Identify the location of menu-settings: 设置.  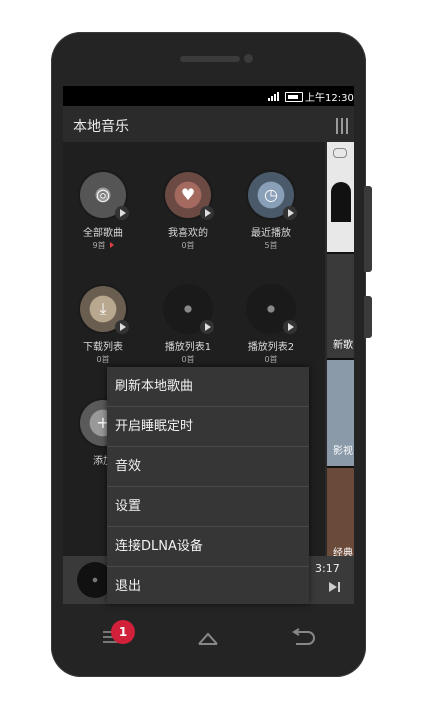
(208, 507).